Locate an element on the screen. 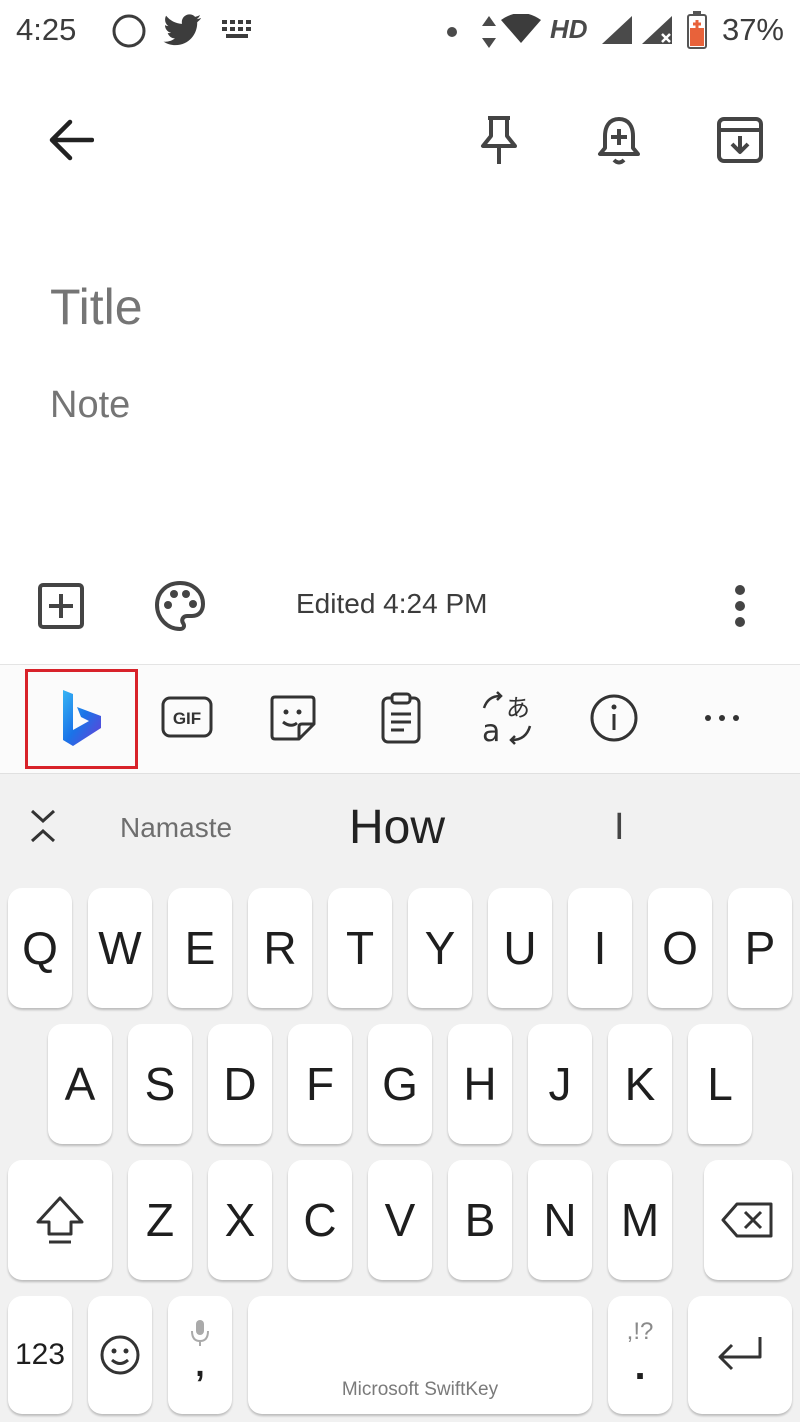  title-field is located at coordinates (400, 307).